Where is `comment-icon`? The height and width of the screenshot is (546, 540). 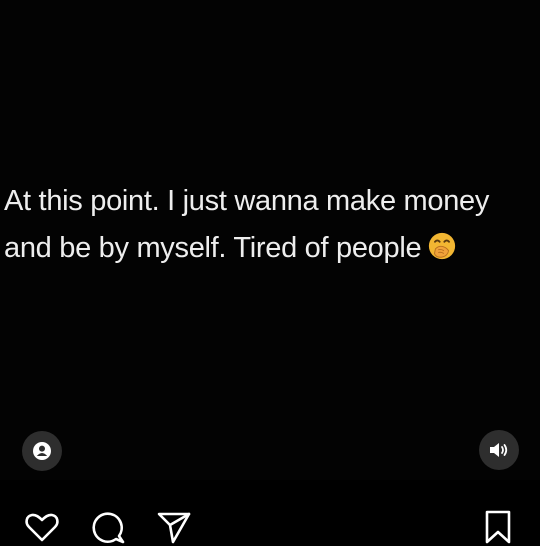
comment-icon is located at coordinates (108, 527).